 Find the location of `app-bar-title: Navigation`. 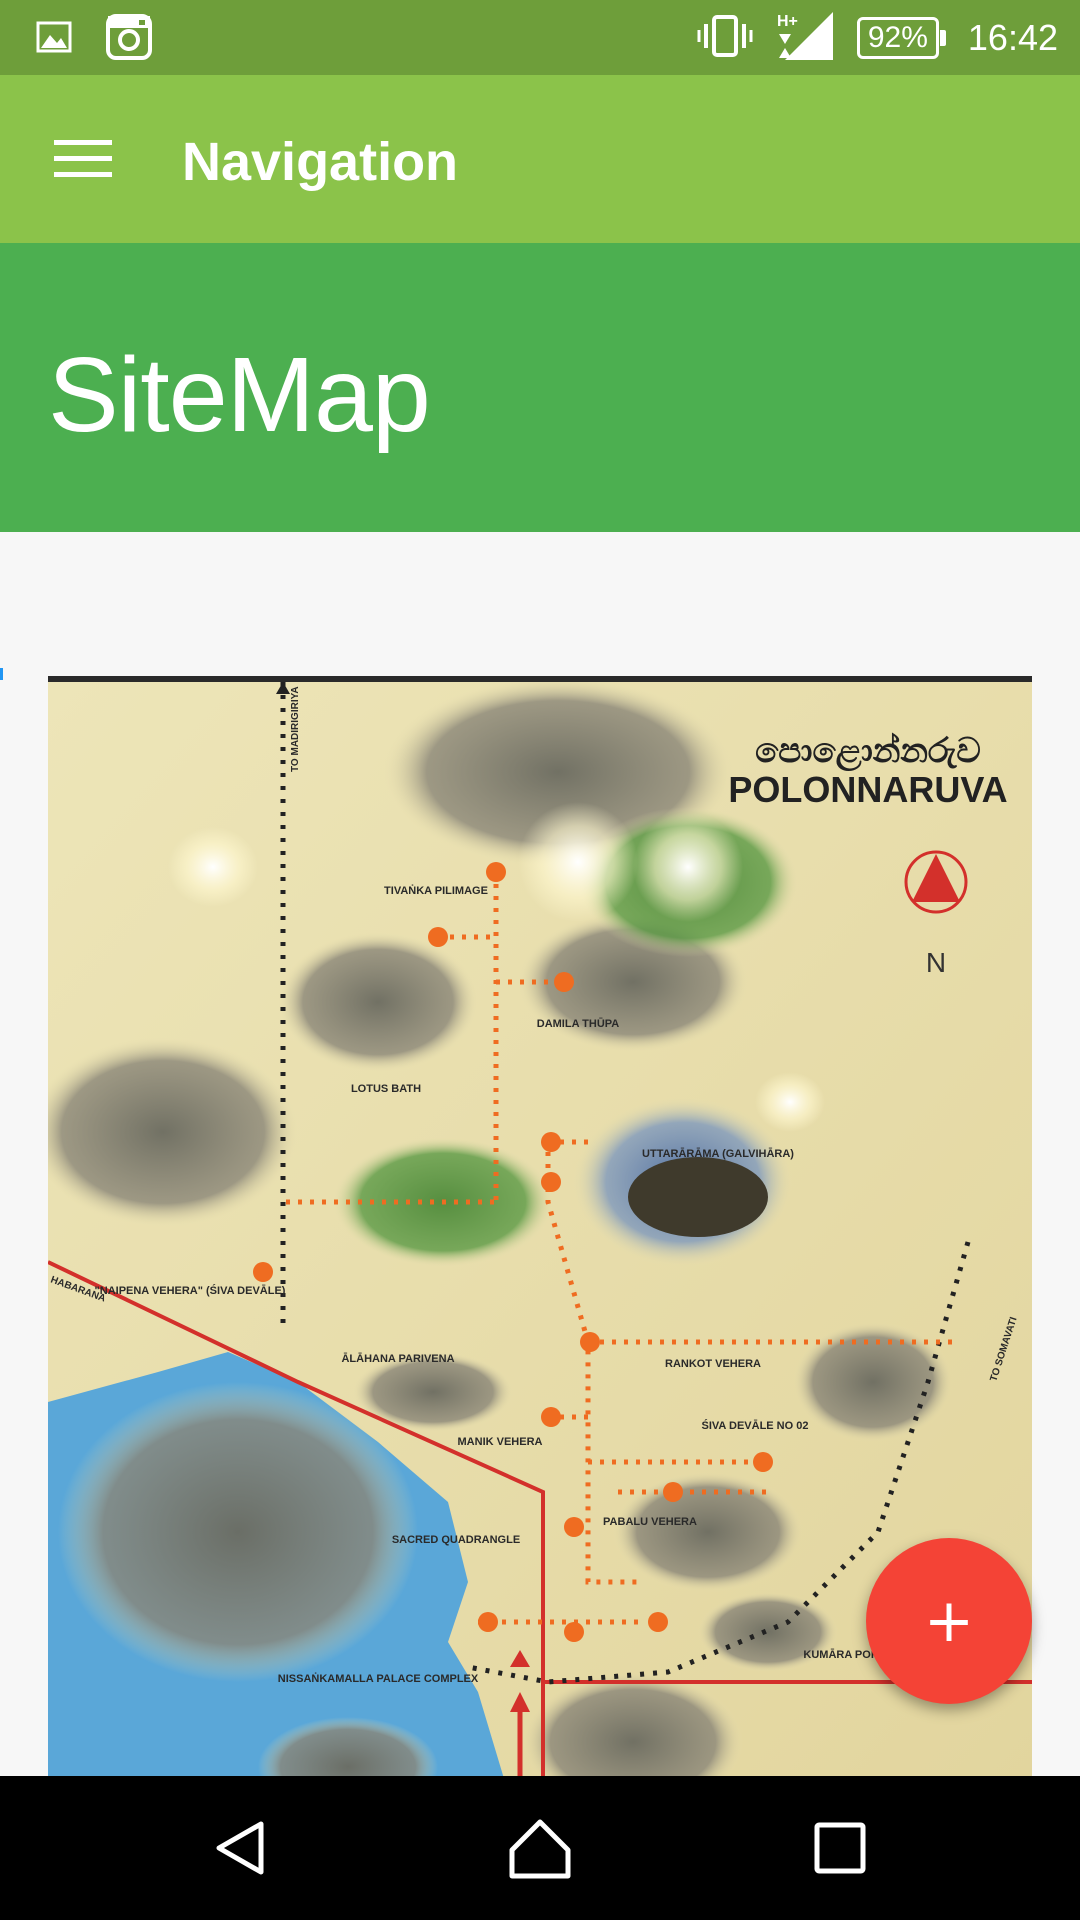

app-bar-title: Navigation is located at coordinates (320, 162).